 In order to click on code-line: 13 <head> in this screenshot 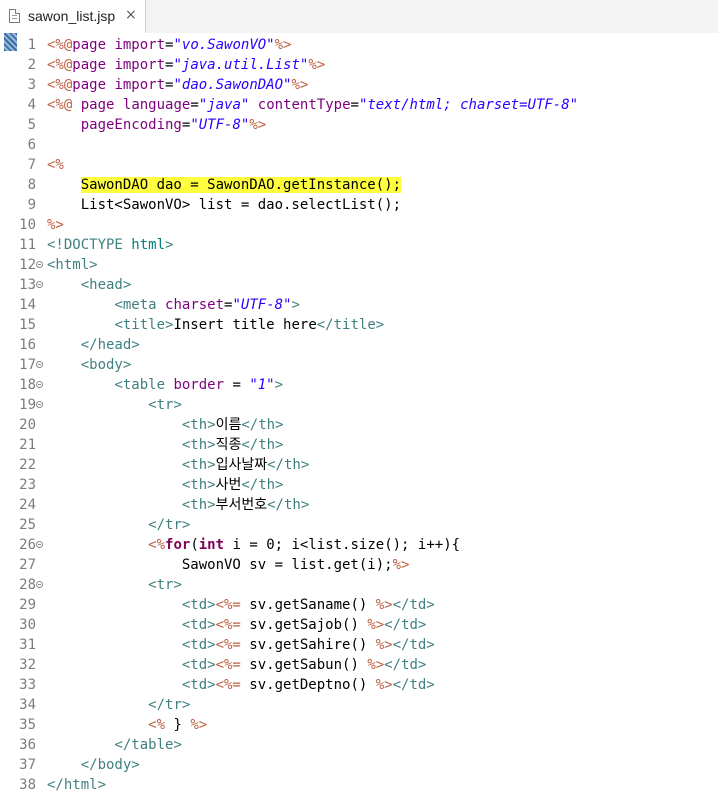, I will do `click(359, 285)`.